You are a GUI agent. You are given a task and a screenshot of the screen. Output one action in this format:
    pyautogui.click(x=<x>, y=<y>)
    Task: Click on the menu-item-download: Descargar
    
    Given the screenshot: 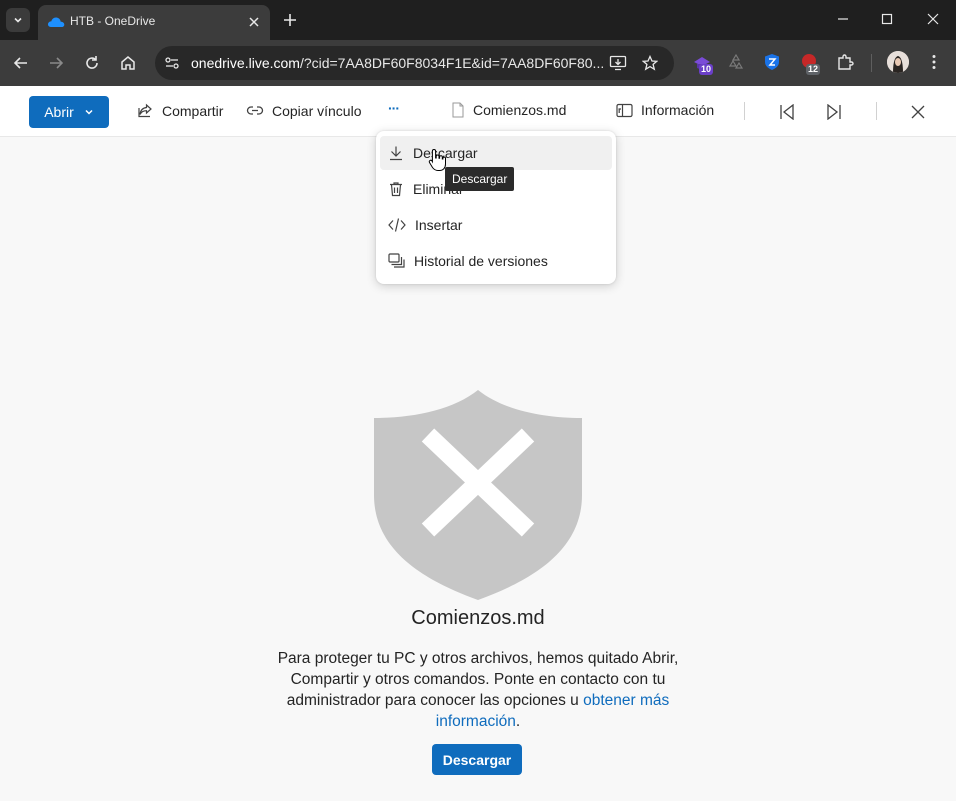 What is the action you would take?
    pyautogui.click(x=496, y=153)
    